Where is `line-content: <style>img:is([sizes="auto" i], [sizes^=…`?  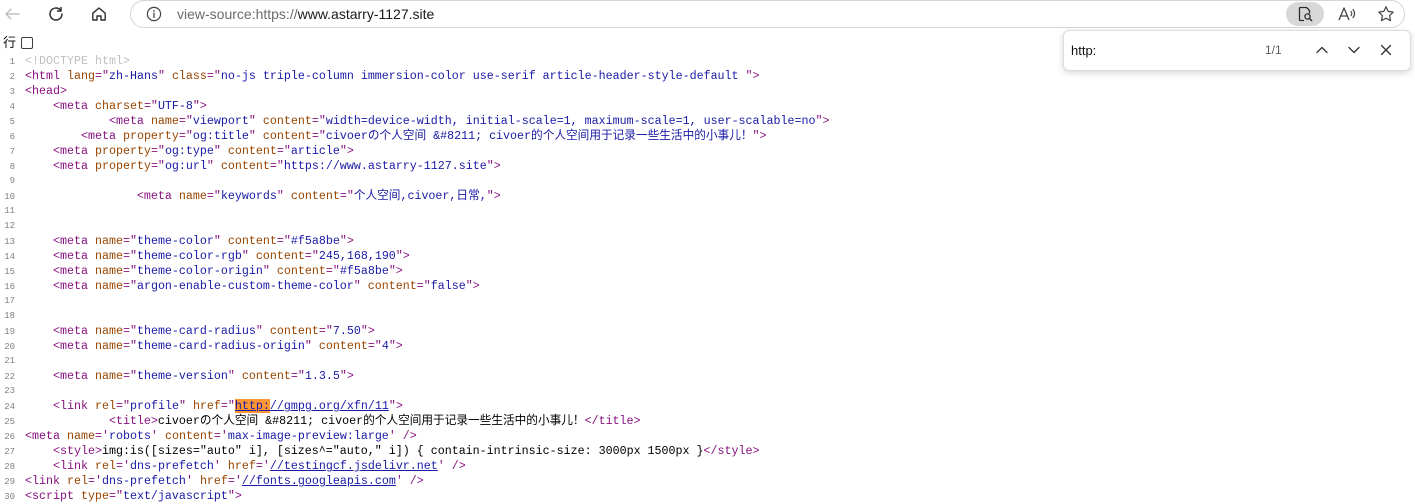 line-content: <style>img:is([sizes="auto" i], [sizes^=… is located at coordinates (392, 451).